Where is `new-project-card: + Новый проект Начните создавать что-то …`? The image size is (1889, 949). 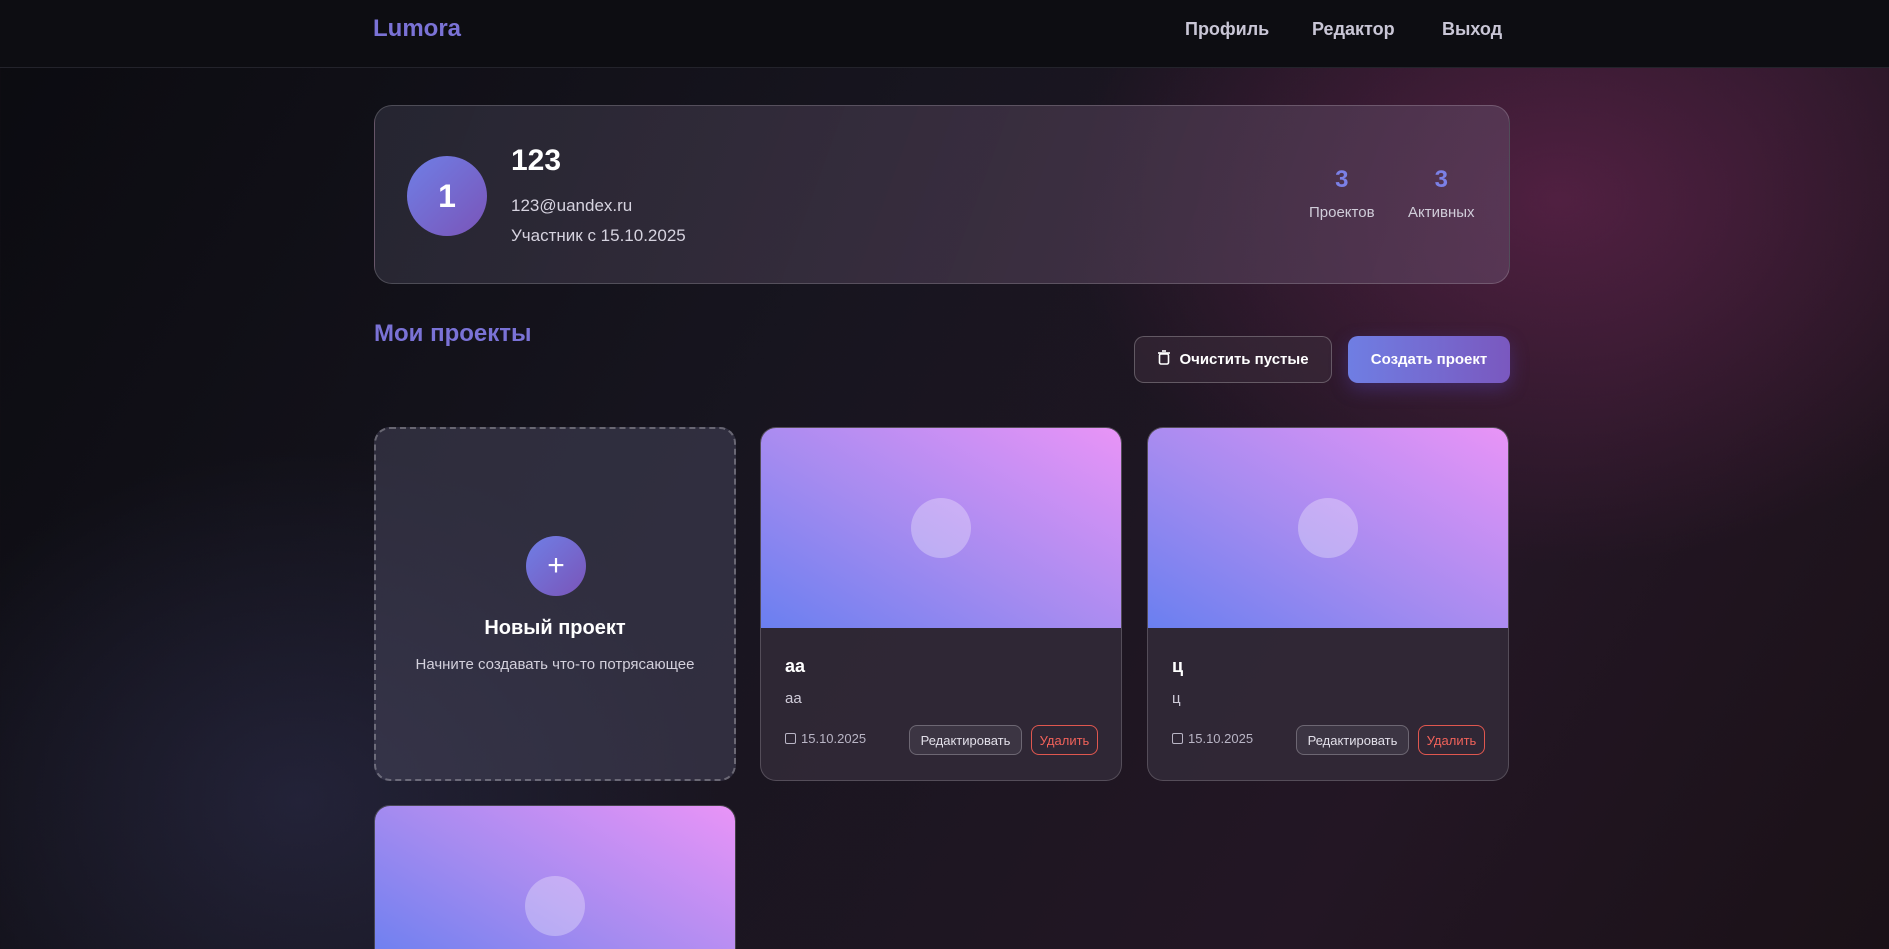
new-project-card: + Новый проект Начните создавать что-то … is located at coordinates (555, 604).